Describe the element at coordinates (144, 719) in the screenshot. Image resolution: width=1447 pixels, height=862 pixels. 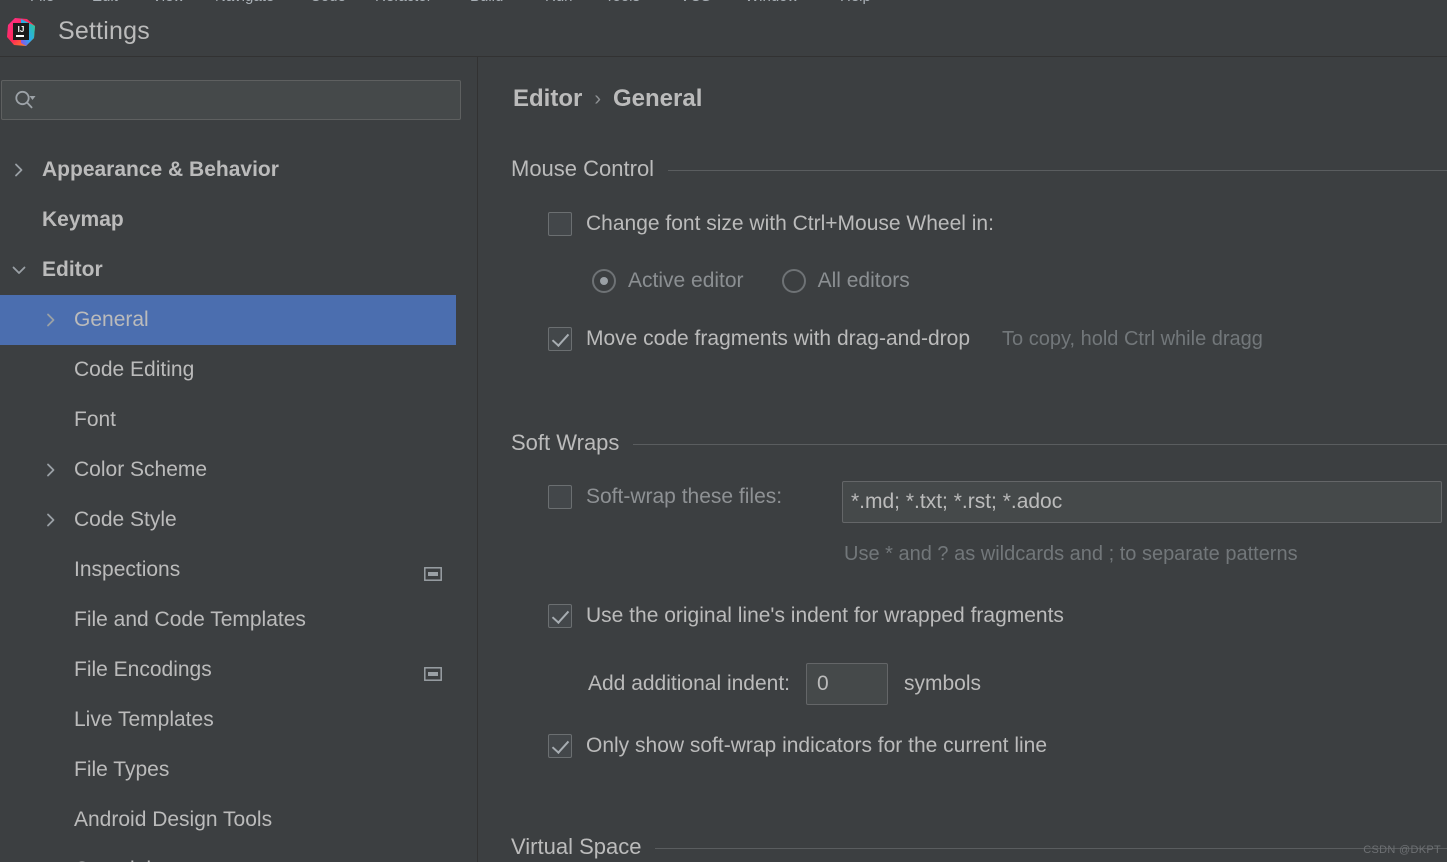
I see `sidebar-item-label: Live Templates` at that location.